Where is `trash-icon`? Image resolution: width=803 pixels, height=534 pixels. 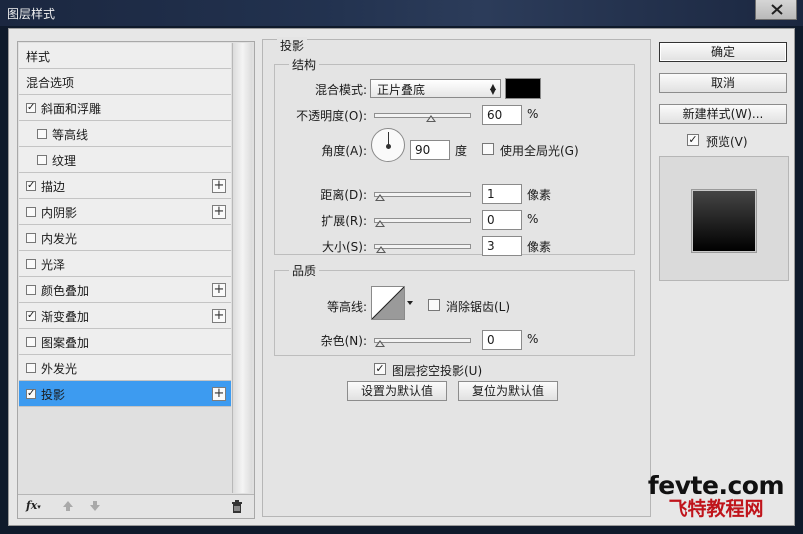
trash-icon is located at coordinates (237, 506).